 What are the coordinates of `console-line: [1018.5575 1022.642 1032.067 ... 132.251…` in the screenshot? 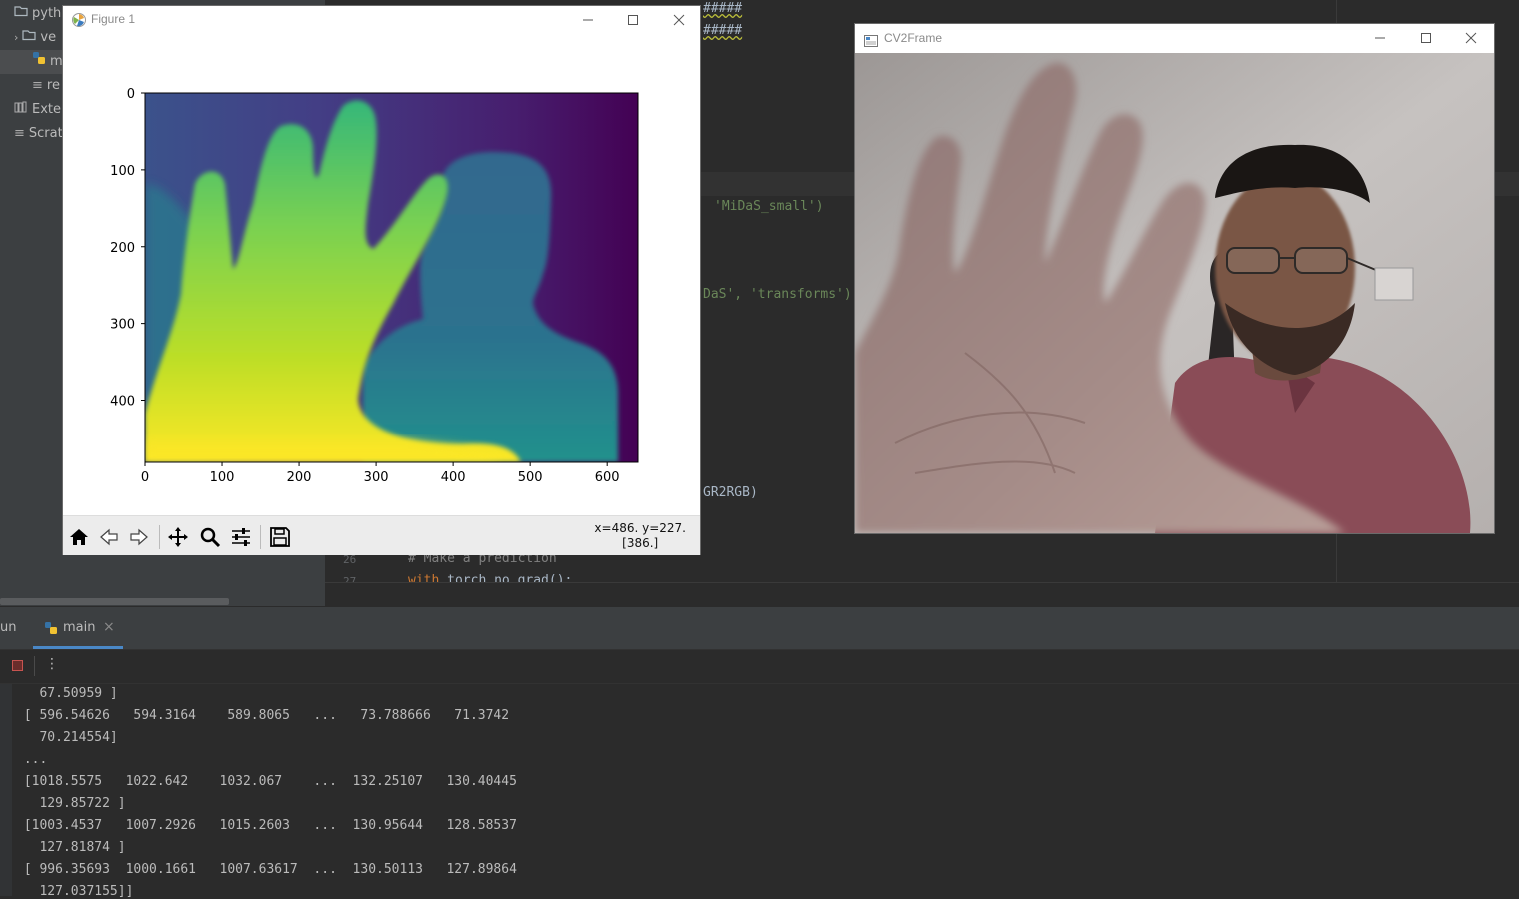 It's located at (266, 781).